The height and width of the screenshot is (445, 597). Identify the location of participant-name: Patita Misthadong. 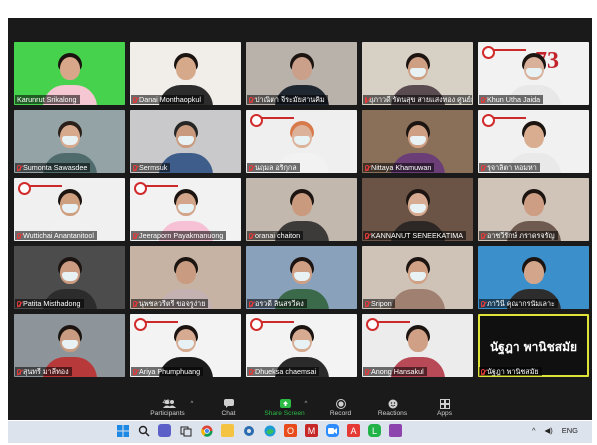
(52, 303).